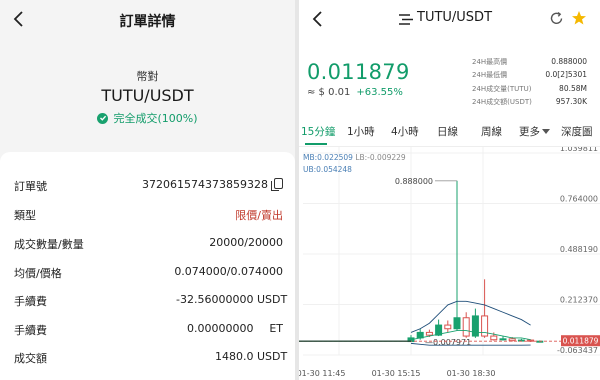 The width and height of the screenshot is (600, 380). I want to click on tab-1h: 1小時, so click(361, 131).